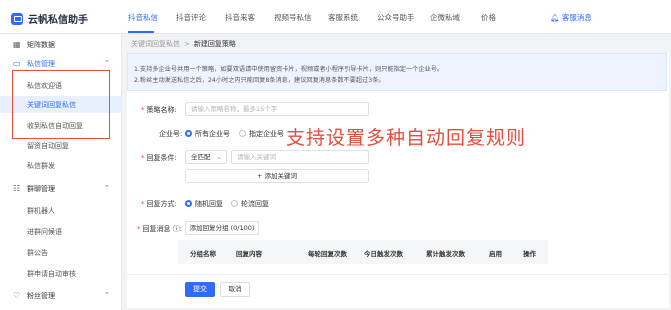 The image size is (671, 310). What do you see at coordinates (383, 254) in the screenshot?
I see `col-today-count: 今日触发次数` at bounding box center [383, 254].